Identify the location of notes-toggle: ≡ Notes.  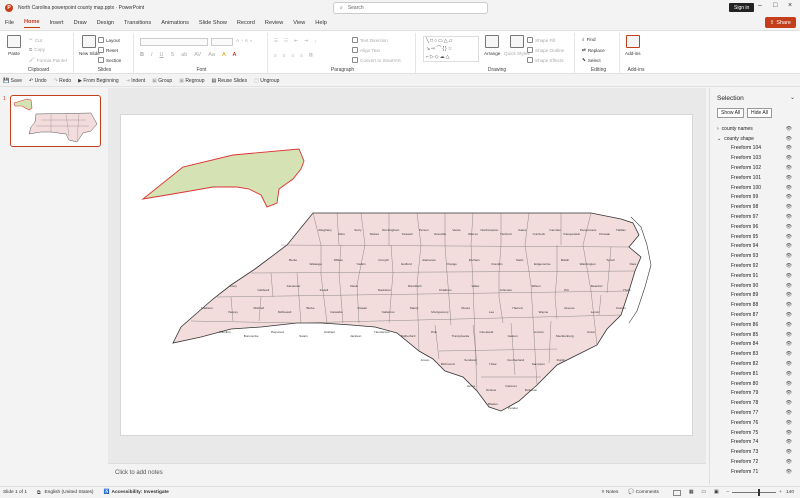
(610, 492).